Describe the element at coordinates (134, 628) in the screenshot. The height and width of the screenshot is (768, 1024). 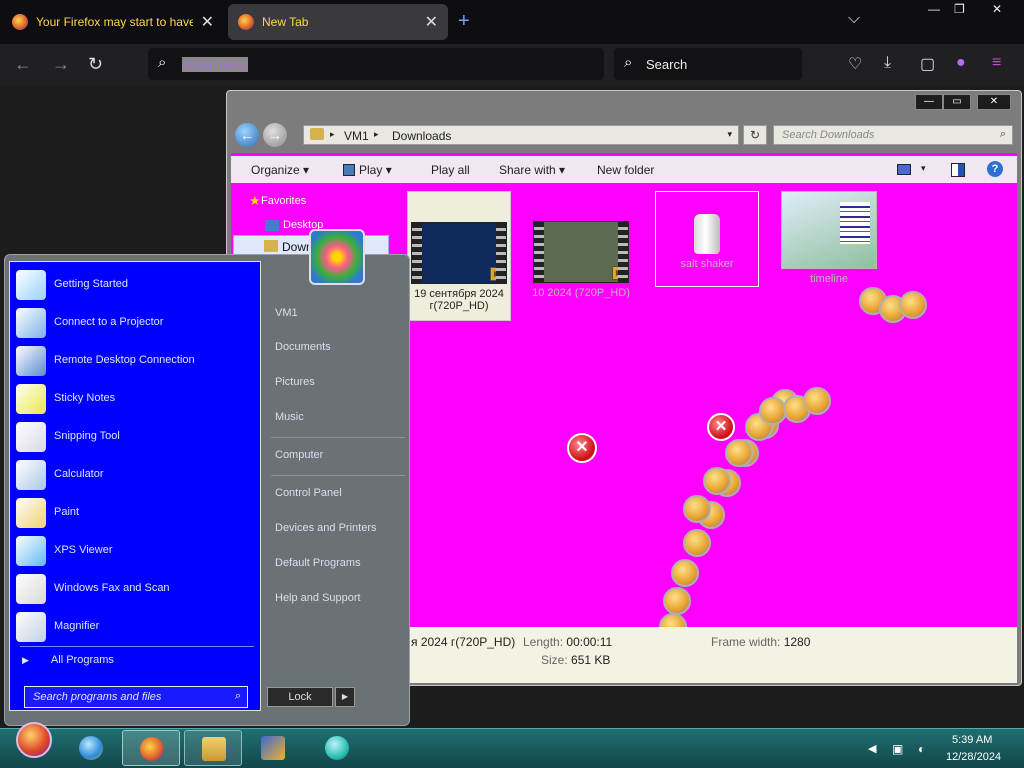
I see `program-magnifier: Magnifier` at that location.